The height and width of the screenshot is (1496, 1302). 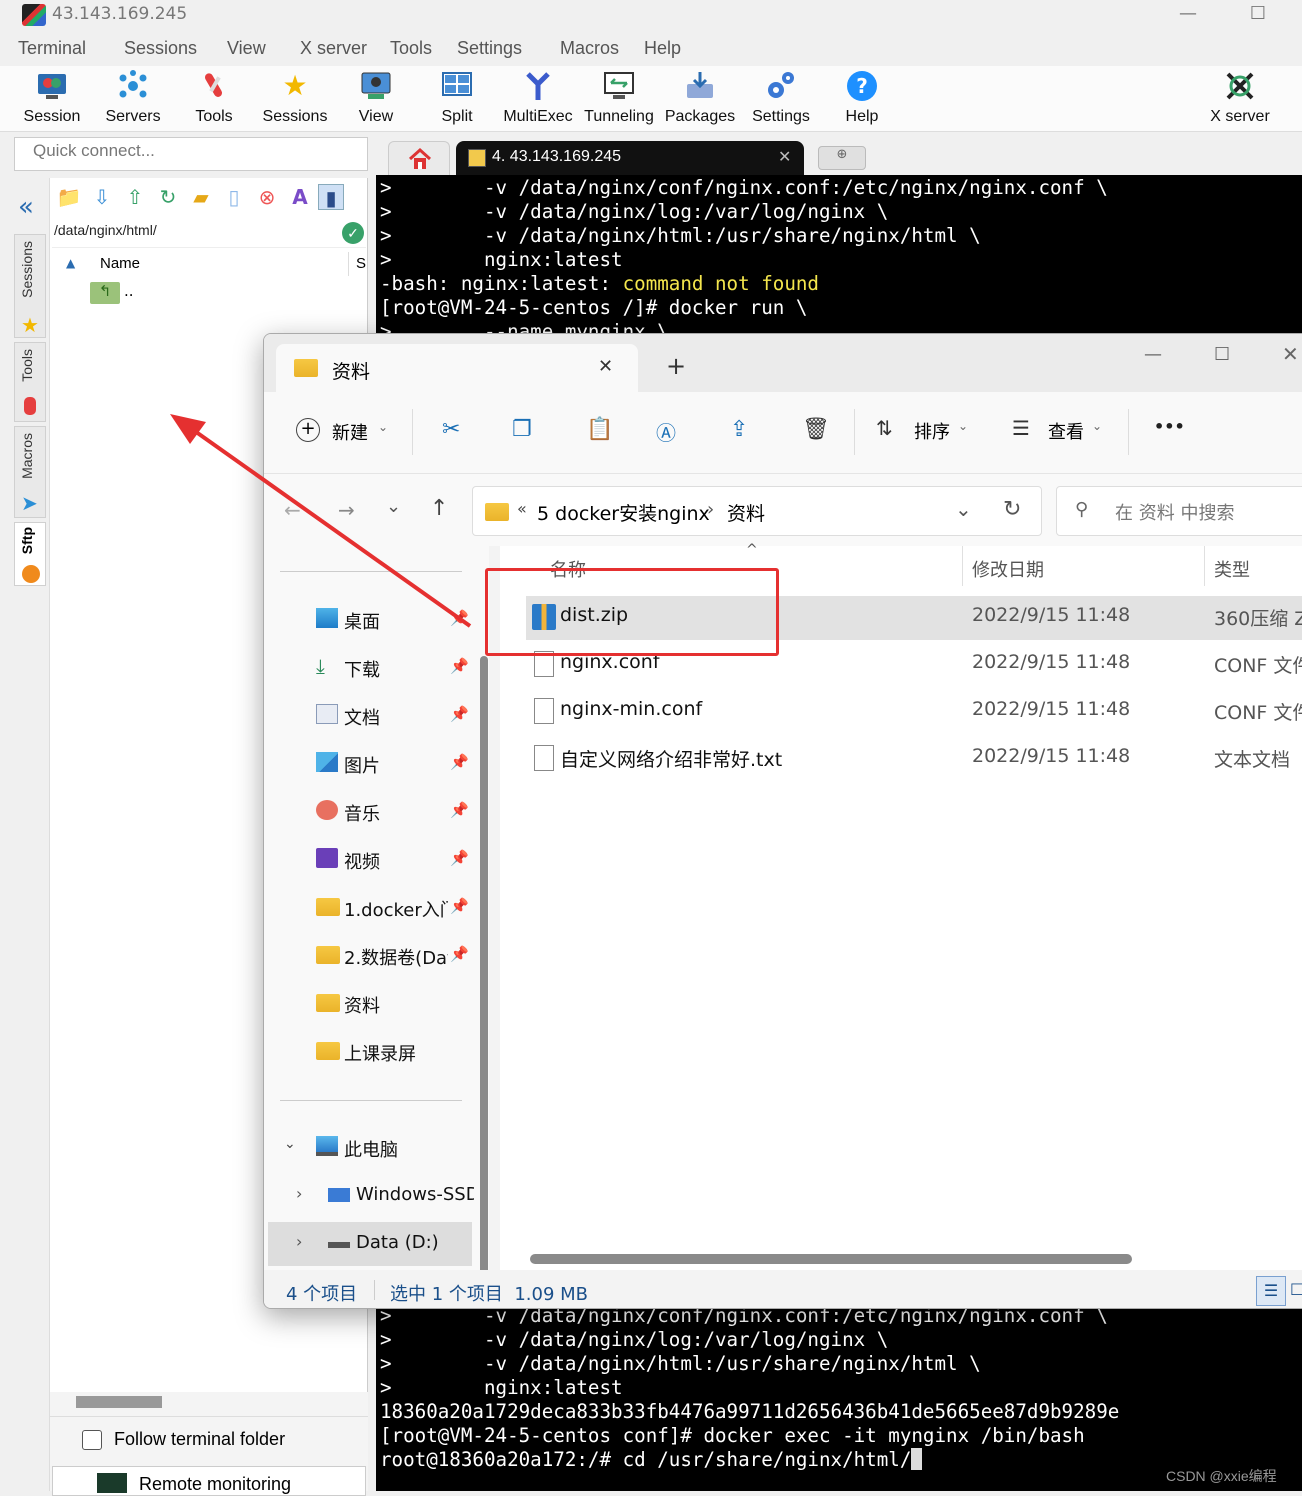 I want to click on explorer-maximize-button: ☐, so click(x=1222, y=354).